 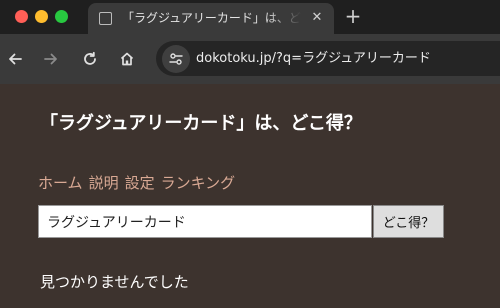 I want to click on home-icon, so click(x=127, y=59).